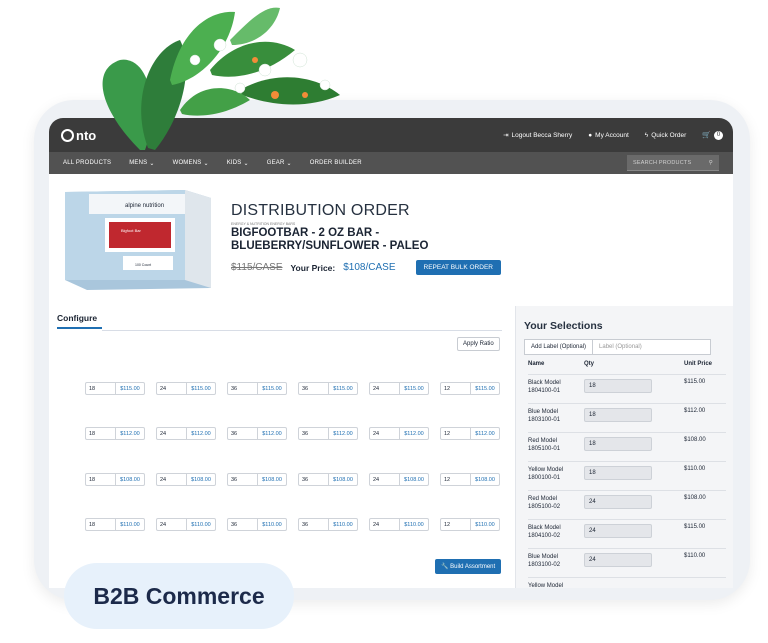 The height and width of the screenshot is (643, 768). What do you see at coordinates (343, 433) in the screenshot?
I see `unit-price: $112.00` at bounding box center [343, 433].